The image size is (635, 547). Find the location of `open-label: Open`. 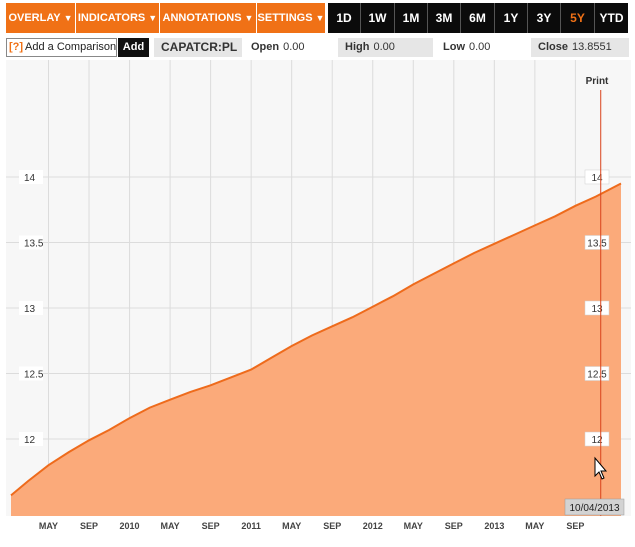

open-label: Open is located at coordinates (265, 47).